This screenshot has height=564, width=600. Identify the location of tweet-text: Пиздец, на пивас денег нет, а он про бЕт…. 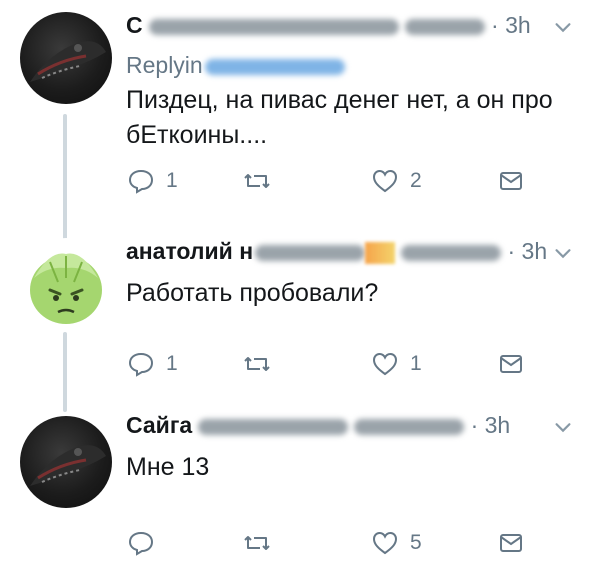
(339, 117).